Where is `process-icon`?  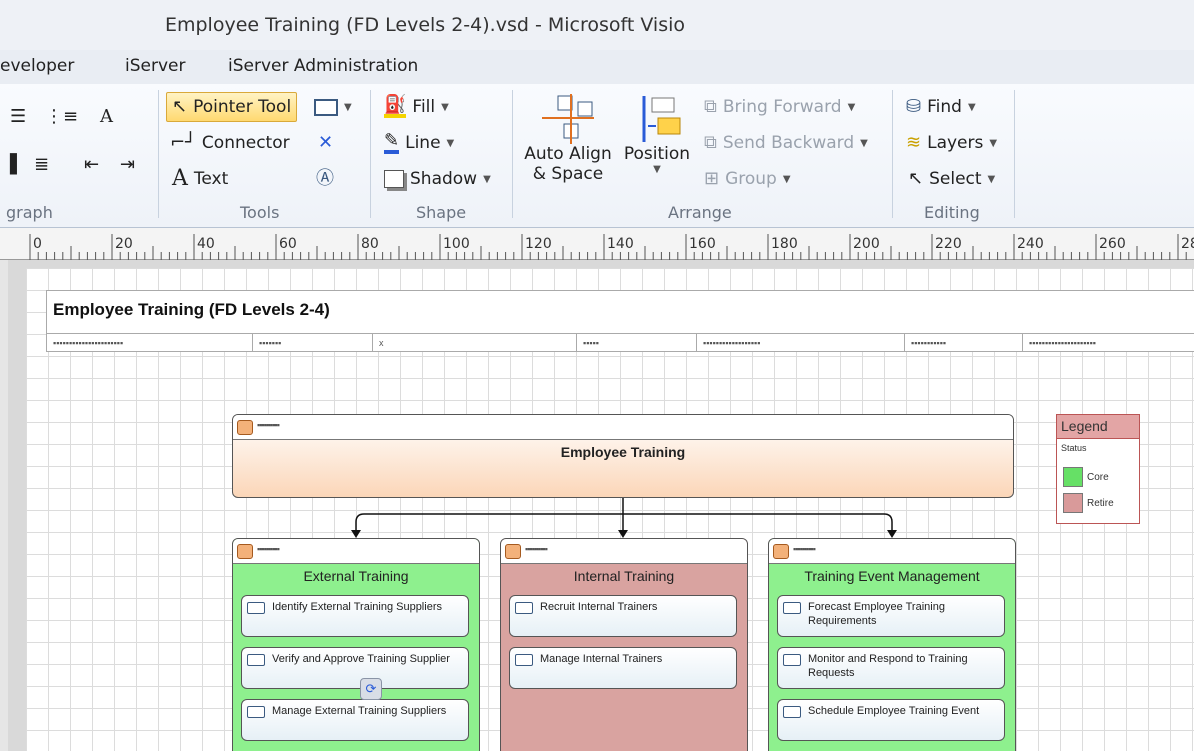
process-icon is located at coordinates (524, 608).